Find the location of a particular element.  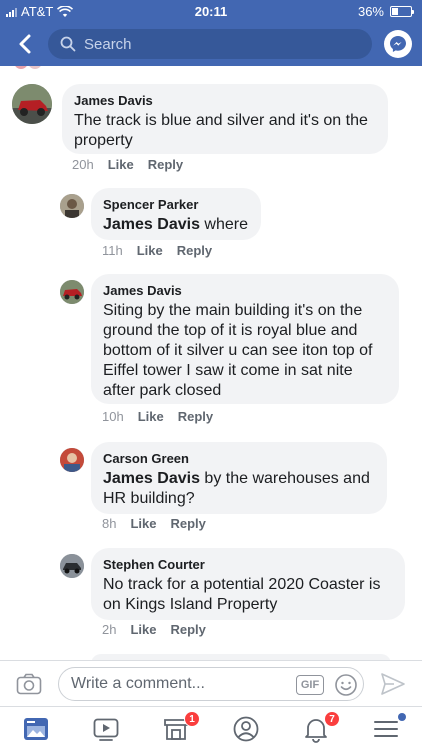

comment-actions: 2h Like Reply is located at coordinates (154, 629).